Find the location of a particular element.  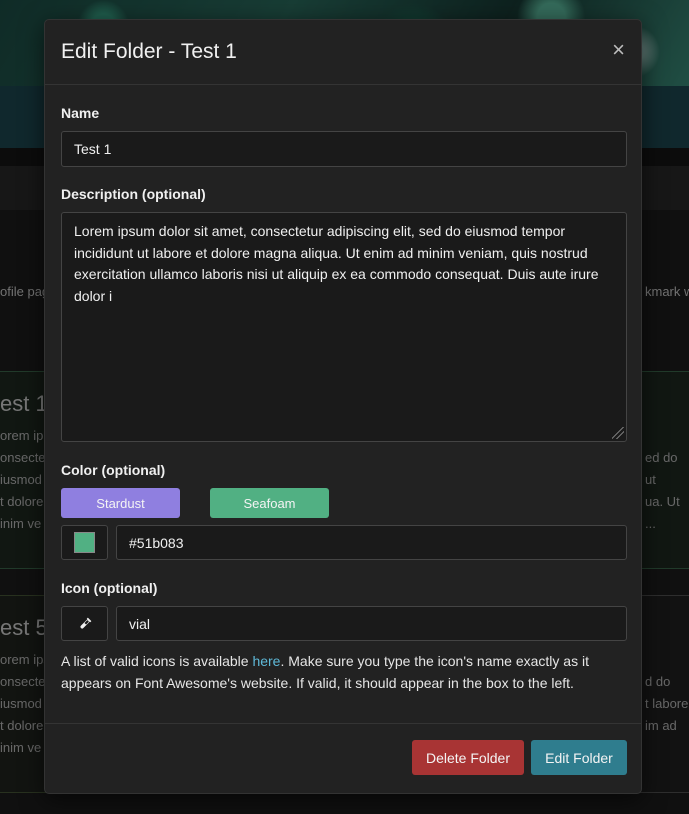

modal-footer: Delete Folder Edit Folder is located at coordinates (343, 758).